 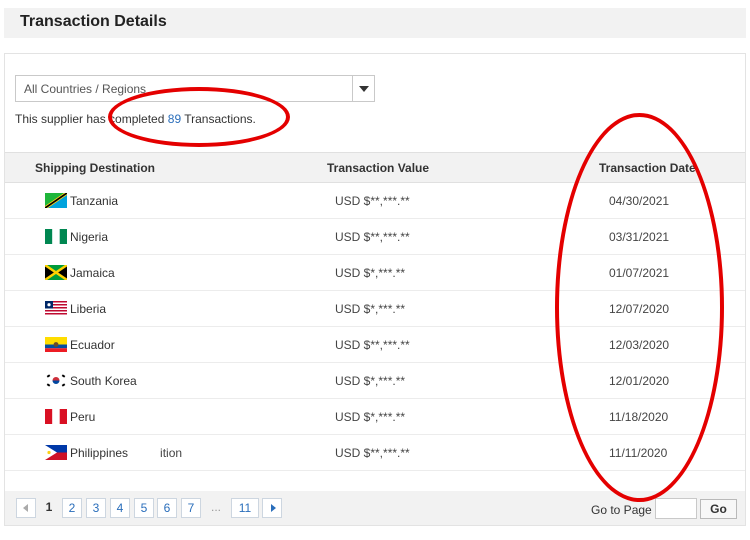 I want to click on transaction-date: 12/01/2020, so click(x=639, y=381).